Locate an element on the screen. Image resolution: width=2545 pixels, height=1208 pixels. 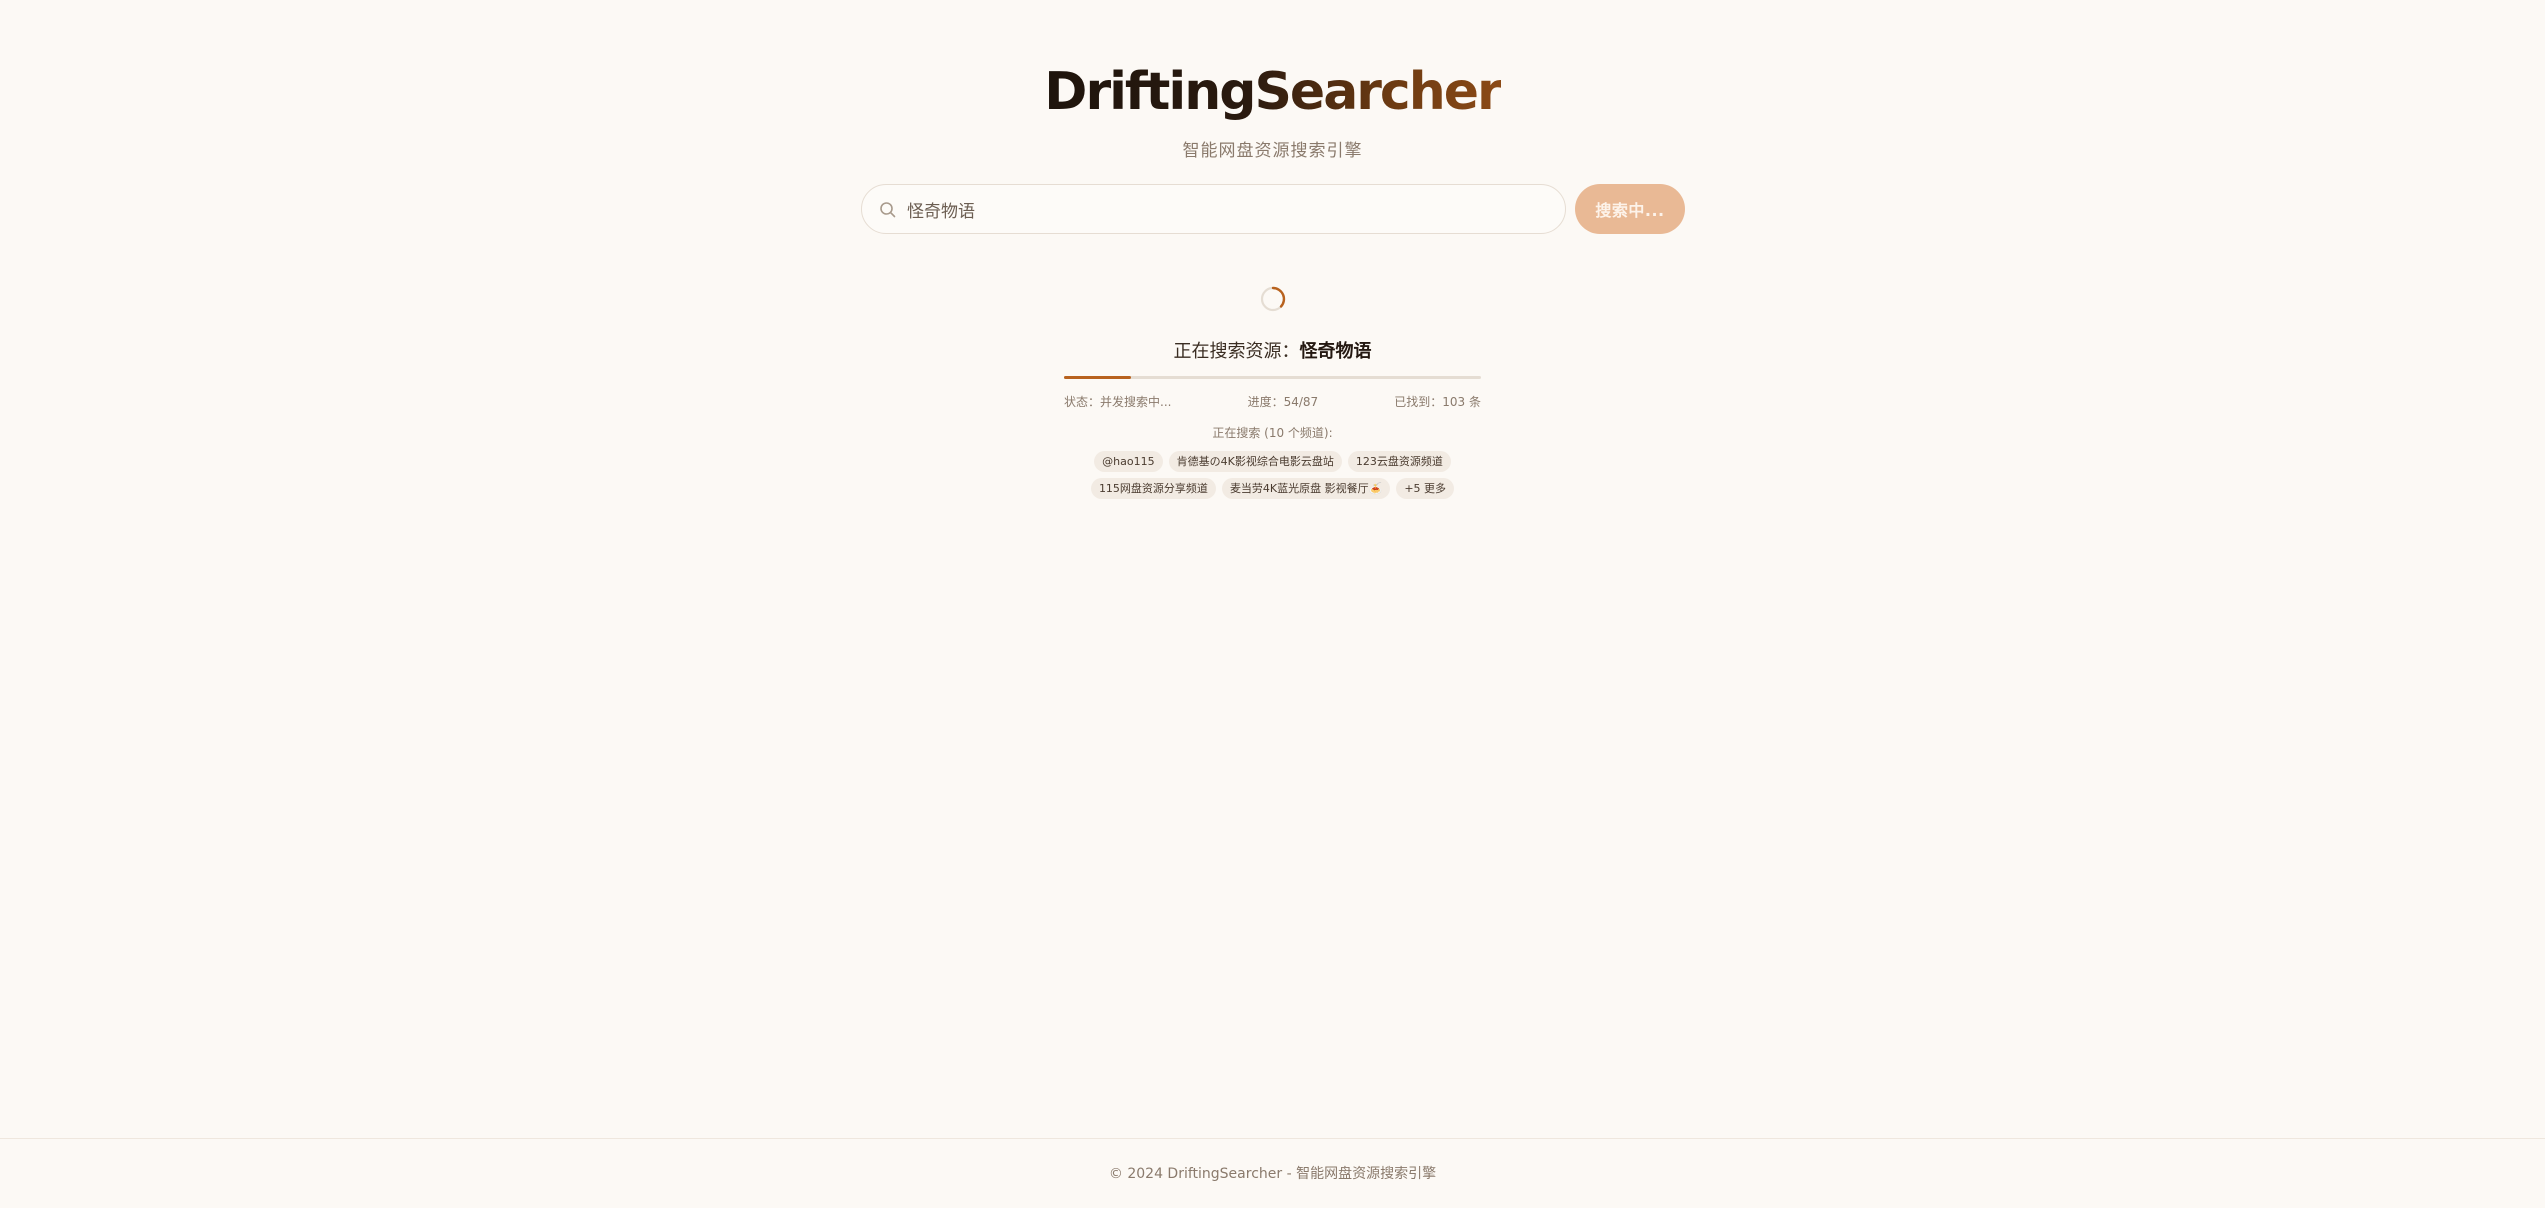
loading-spinner-icon is located at coordinates (1273, 299).